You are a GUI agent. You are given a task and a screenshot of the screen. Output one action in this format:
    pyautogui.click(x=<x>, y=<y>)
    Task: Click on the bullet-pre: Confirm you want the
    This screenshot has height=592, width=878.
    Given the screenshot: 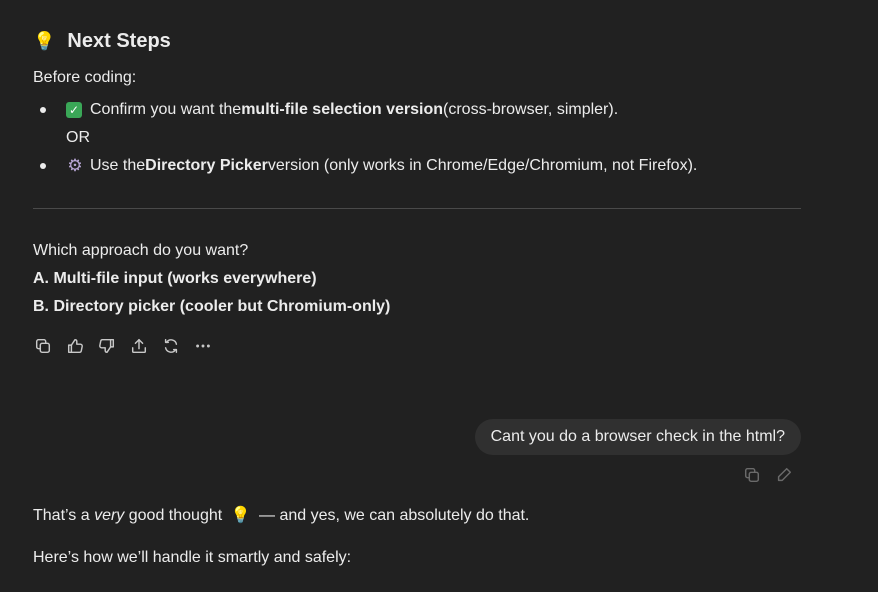 What is the action you would take?
    pyautogui.click(x=166, y=109)
    